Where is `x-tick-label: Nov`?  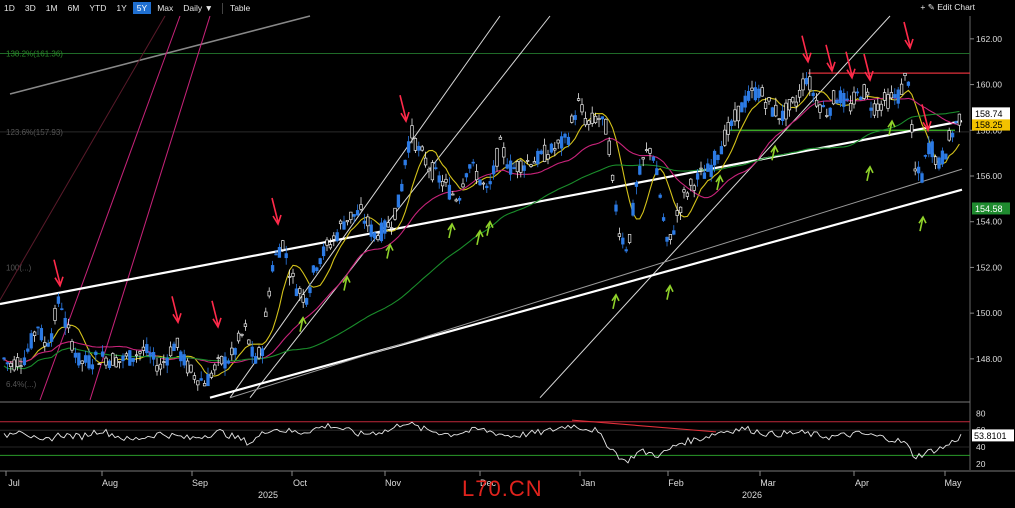 x-tick-label: Nov is located at coordinates (393, 483).